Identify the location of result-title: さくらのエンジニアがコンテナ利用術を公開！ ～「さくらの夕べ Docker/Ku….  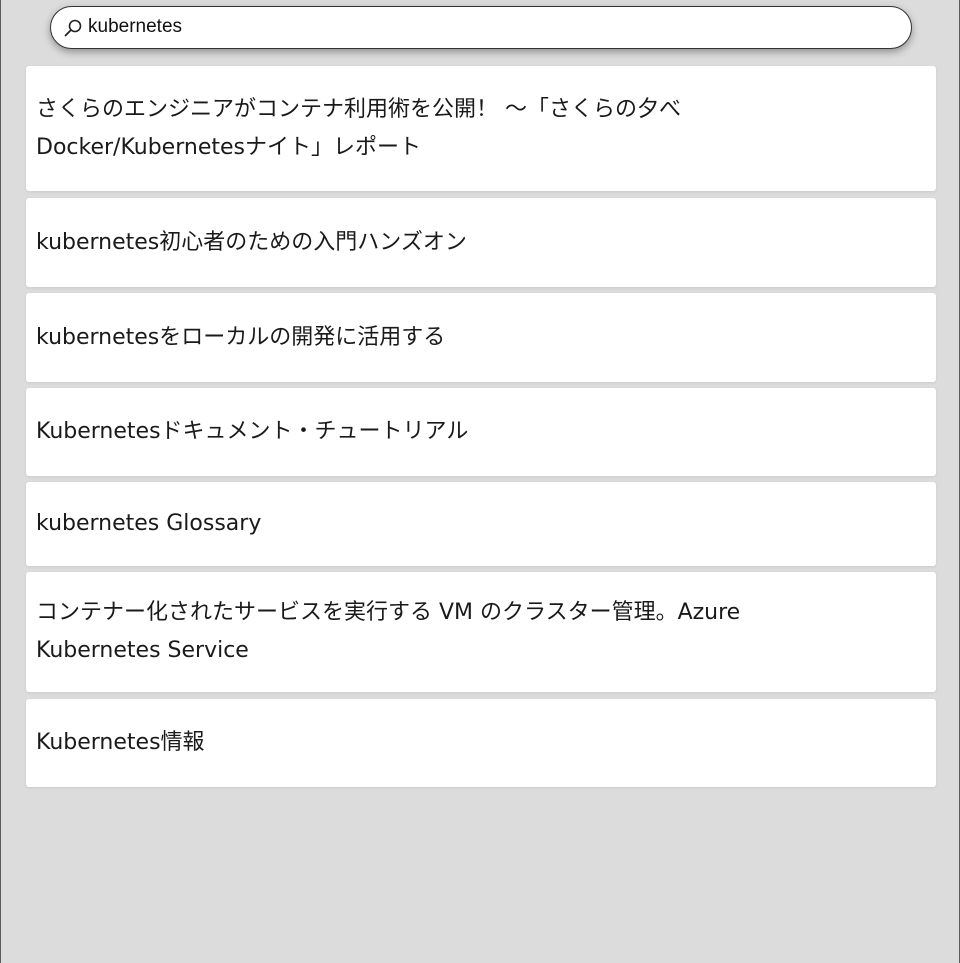
(358, 128).